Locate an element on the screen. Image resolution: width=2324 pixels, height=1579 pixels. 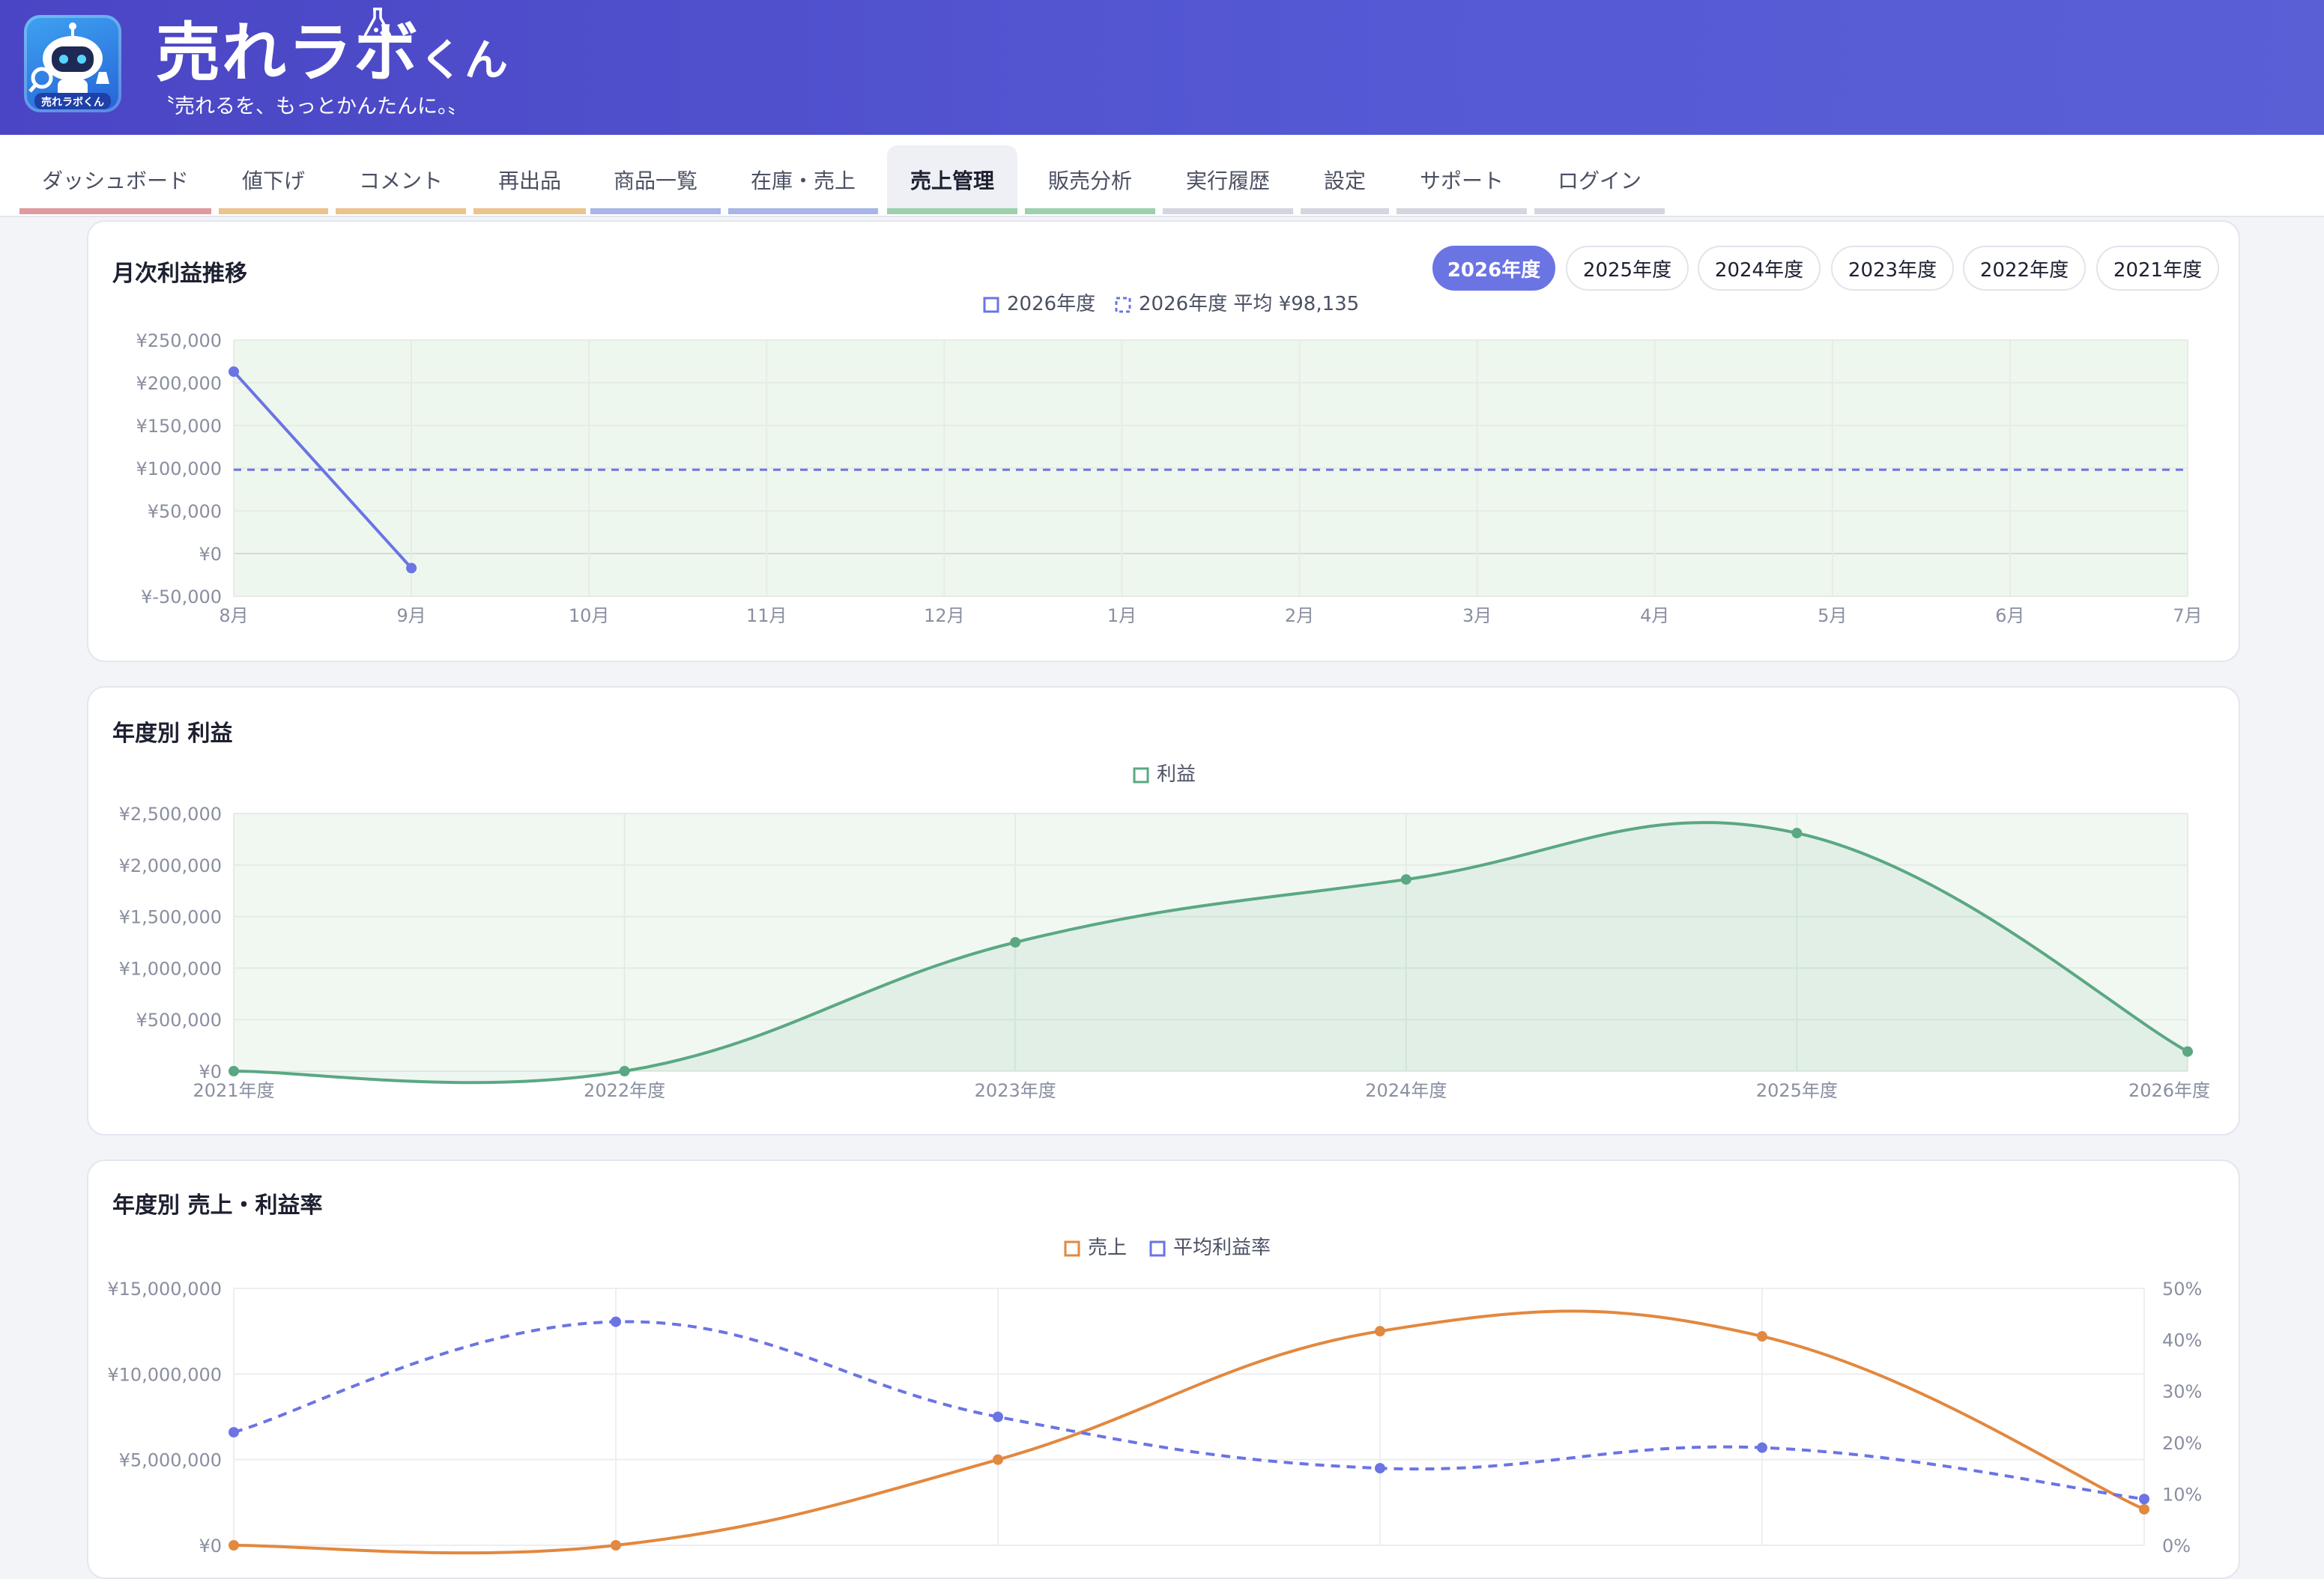
tab-label: 設定 is located at coordinates (1344, 181).